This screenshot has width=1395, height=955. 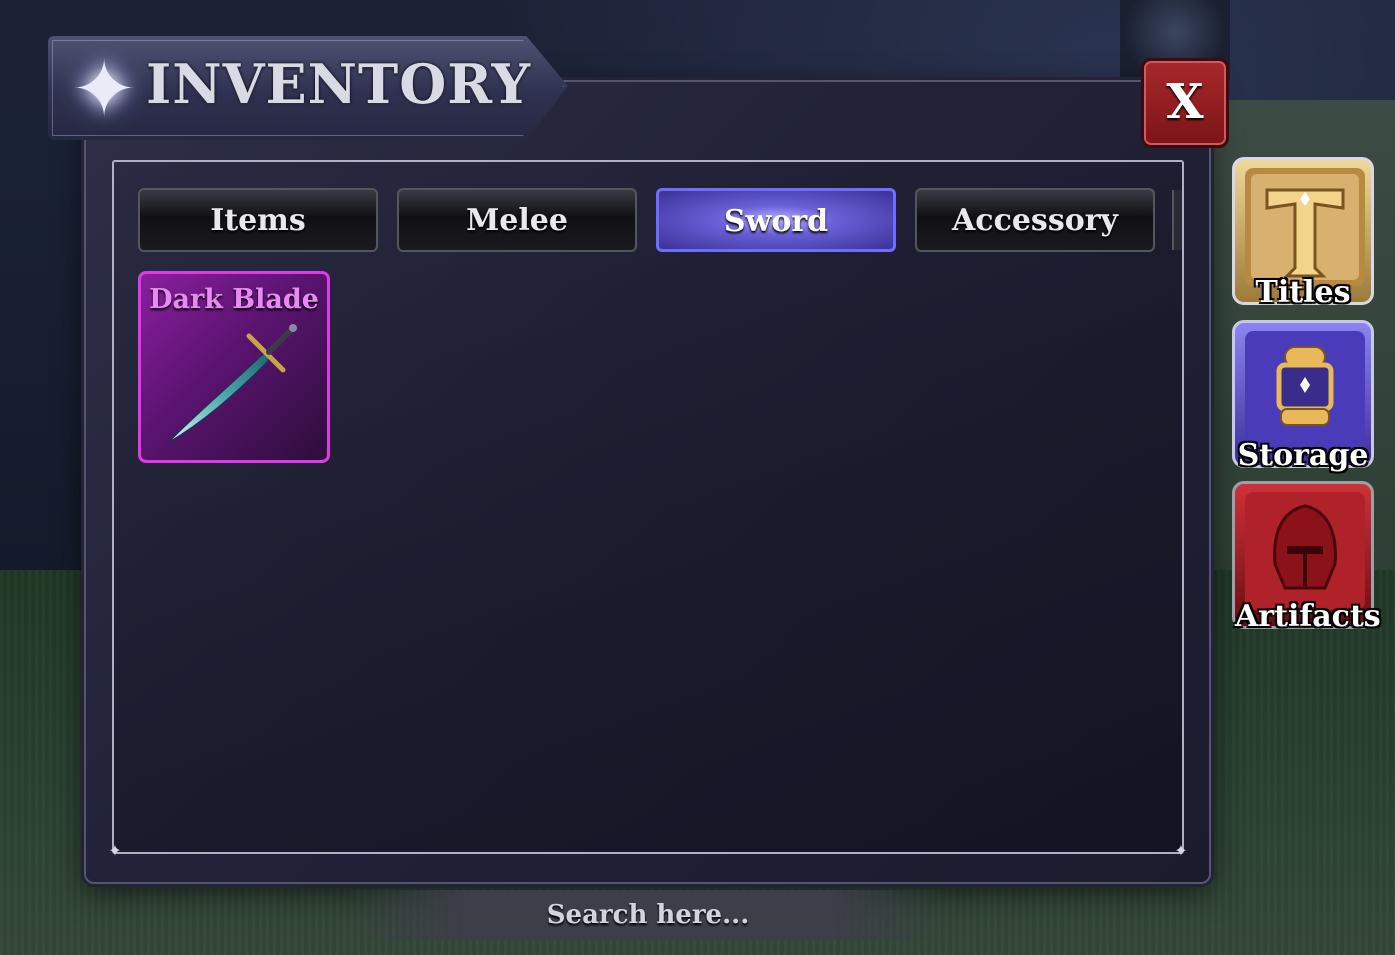 I want to click on side-label-titles: Titles, so click(x=1303, y=292).